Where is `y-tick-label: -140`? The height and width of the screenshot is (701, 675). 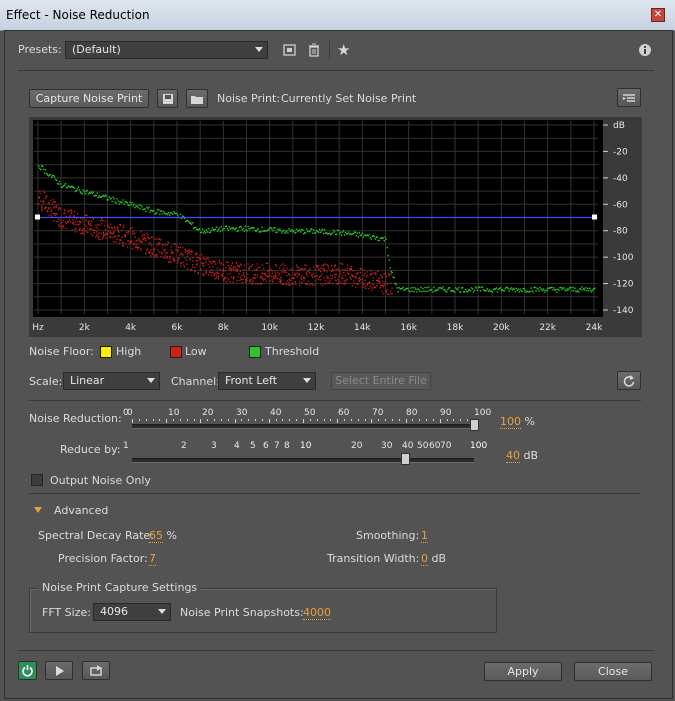
y-tick-label: -140 is located at coordinates (623, 311).